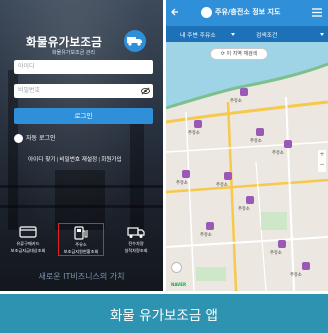  I want to click on id-placeholder: 아이디, so click(26, 66).